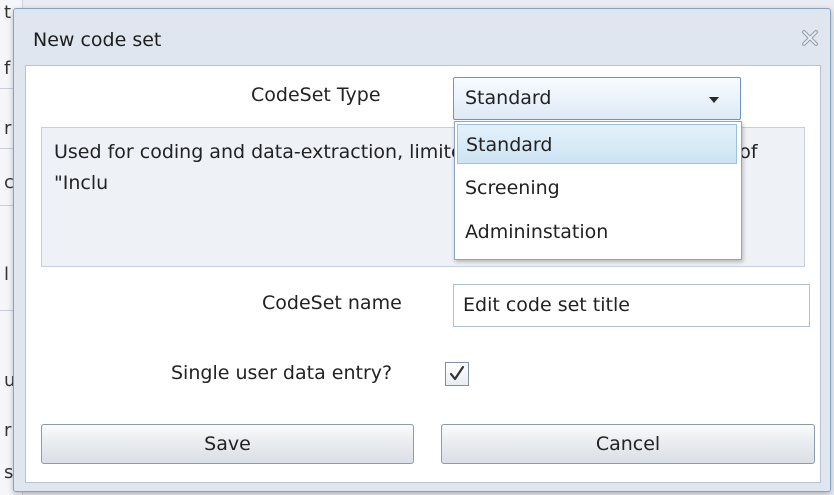 This screenshot has width=834, height=495. Describe the element at coordinates (508, 98) in the screenshot. I see `codeset-type-value: Standard` at that location.